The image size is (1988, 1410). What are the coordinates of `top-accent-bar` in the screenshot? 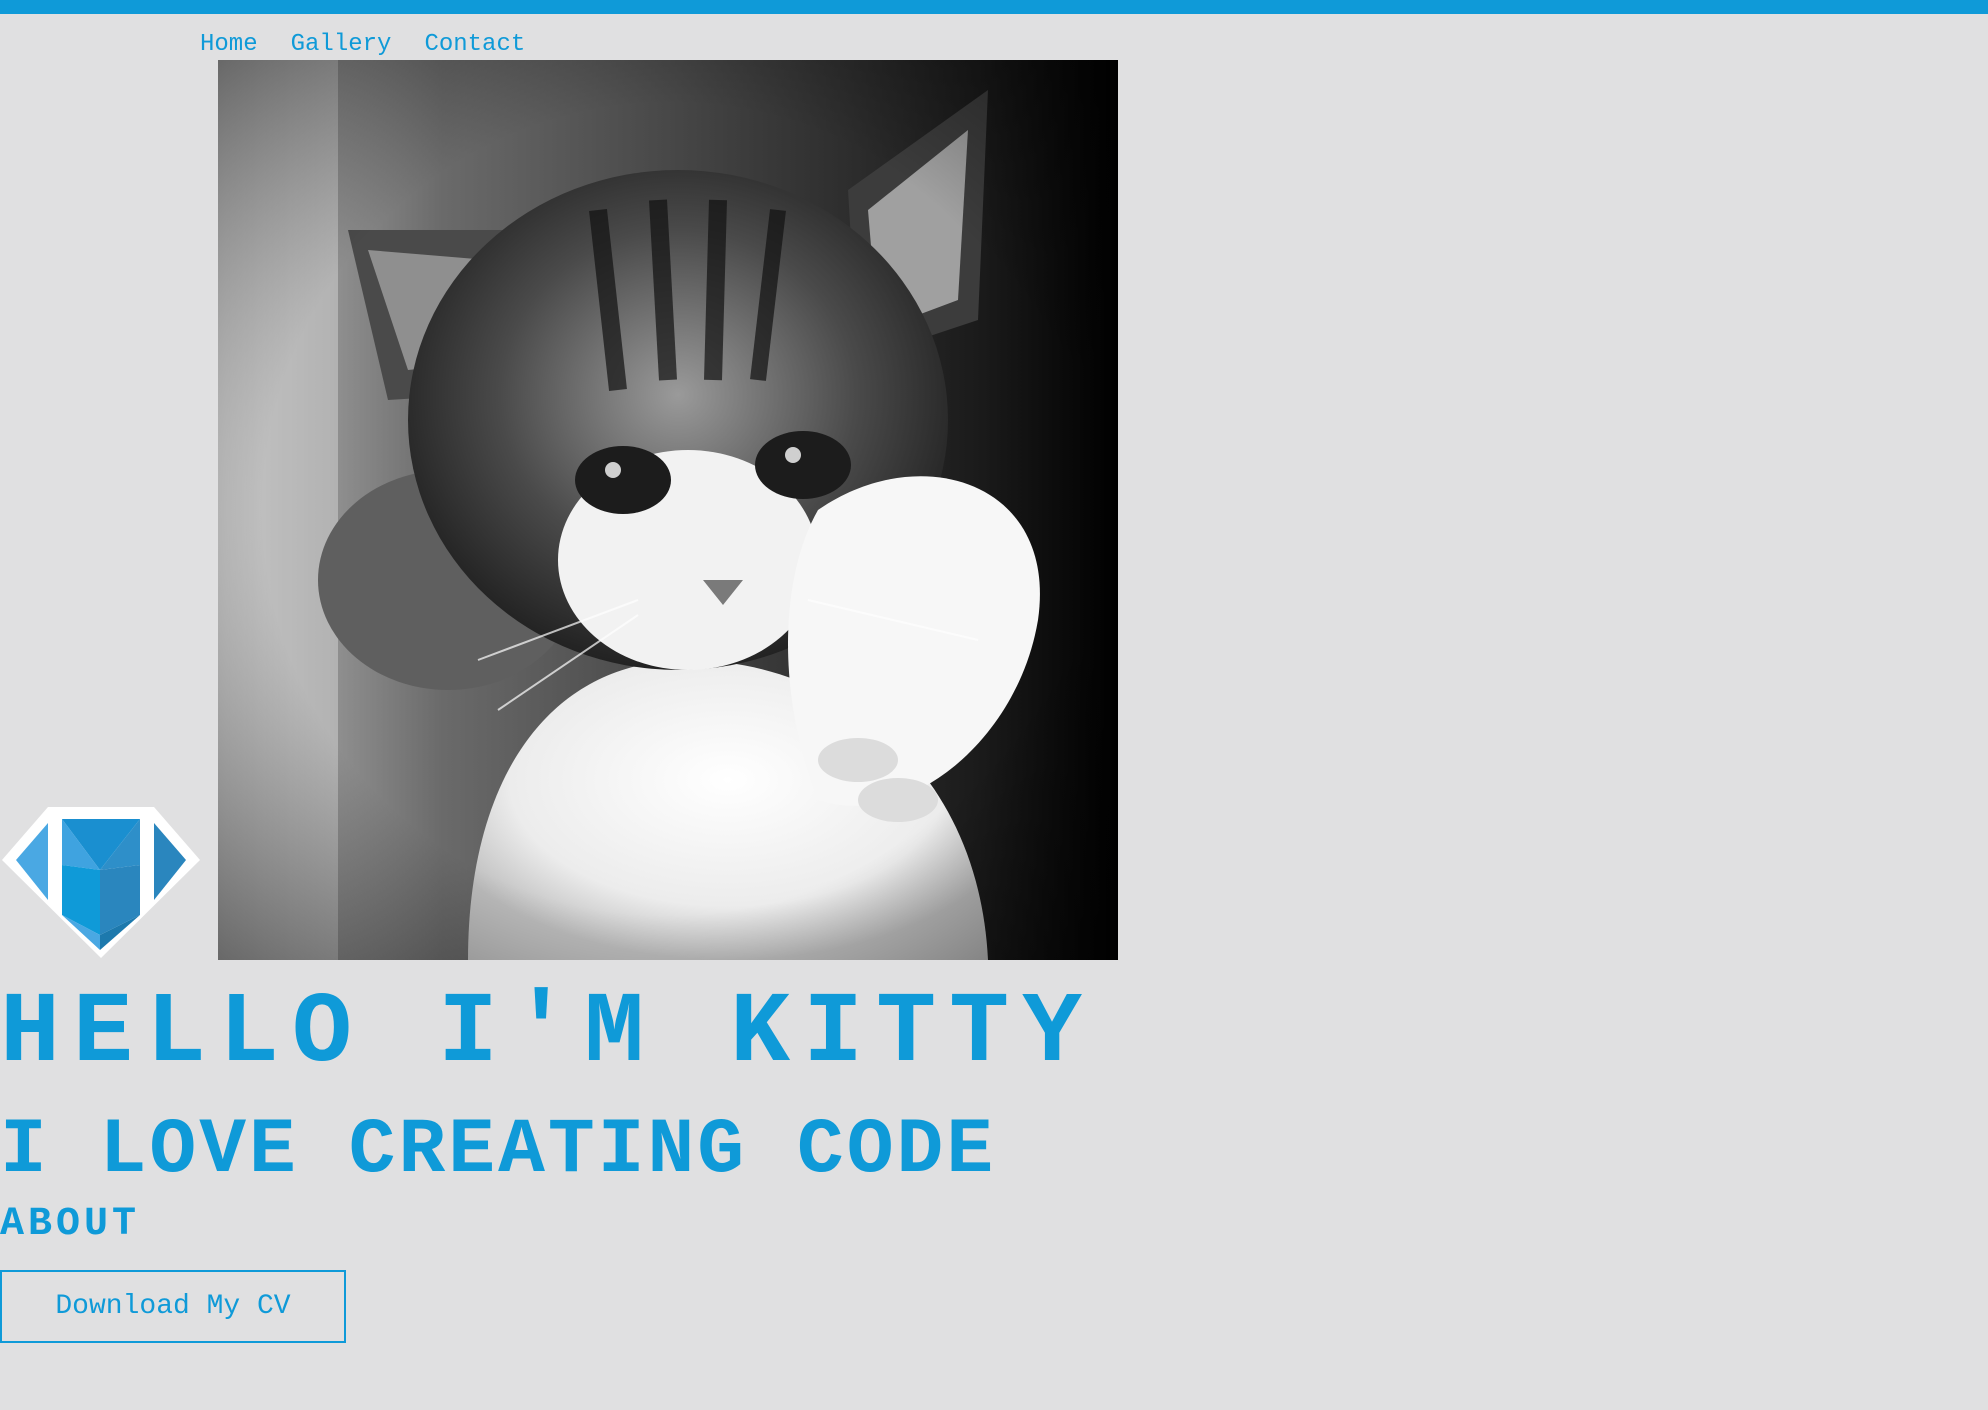 It's located at (994, 7).